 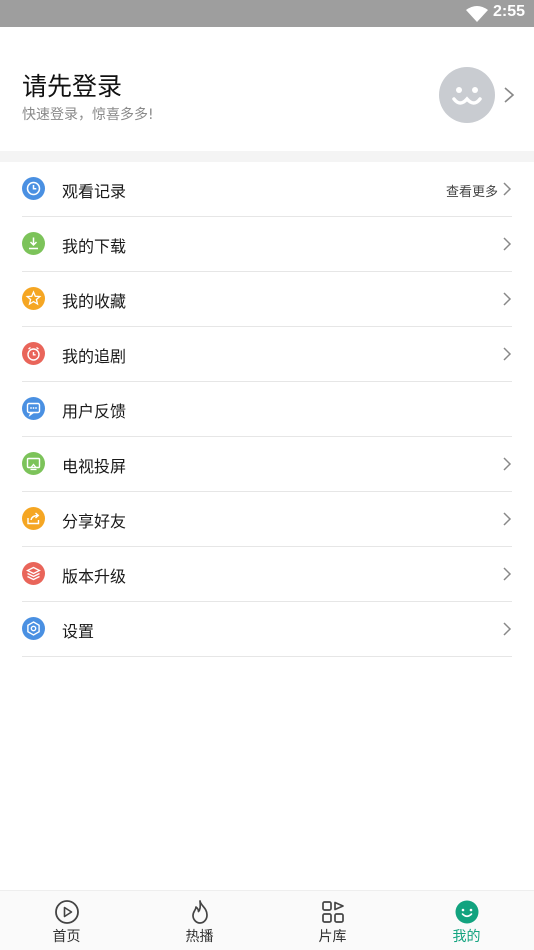 What do you see at coordinates (72, 85) in the screenshot?
I see `login-title: 请先登录` at bounding box center [72, 85].